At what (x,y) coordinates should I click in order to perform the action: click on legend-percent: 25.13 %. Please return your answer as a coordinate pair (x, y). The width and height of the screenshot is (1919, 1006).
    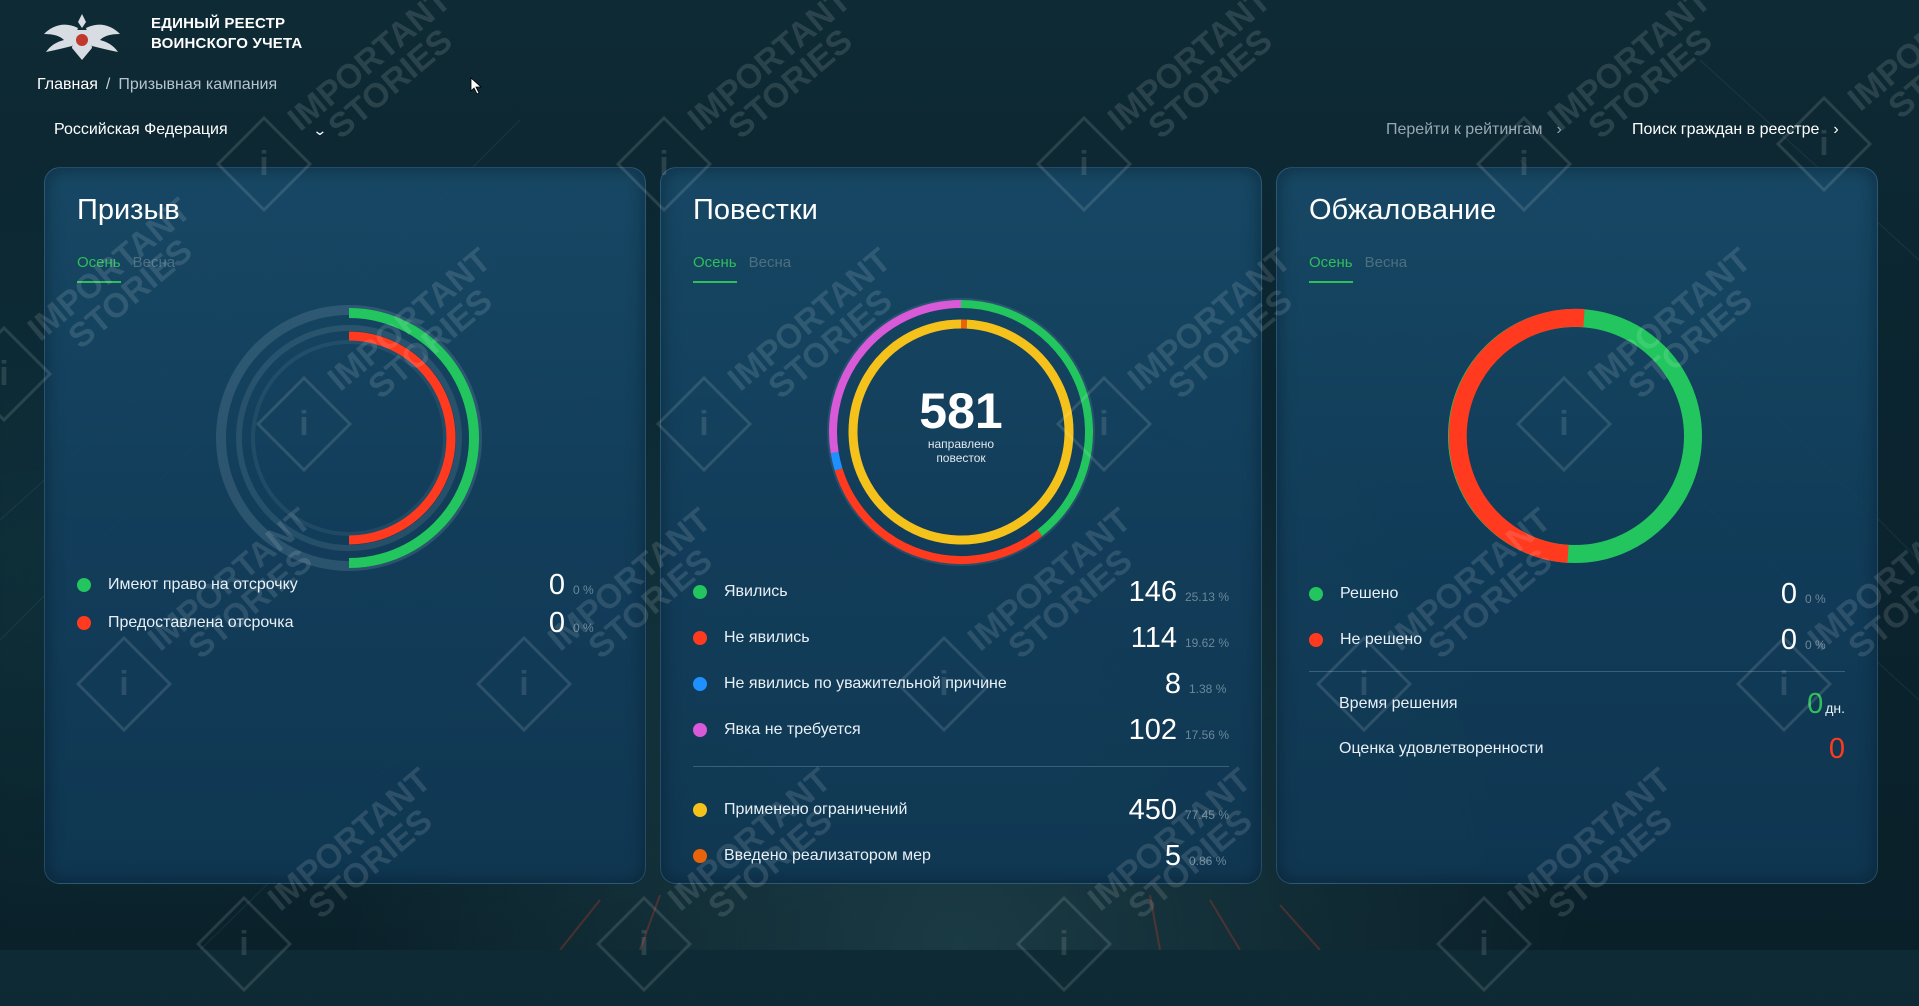
    Looking at the image, I should click on (1207, 597).